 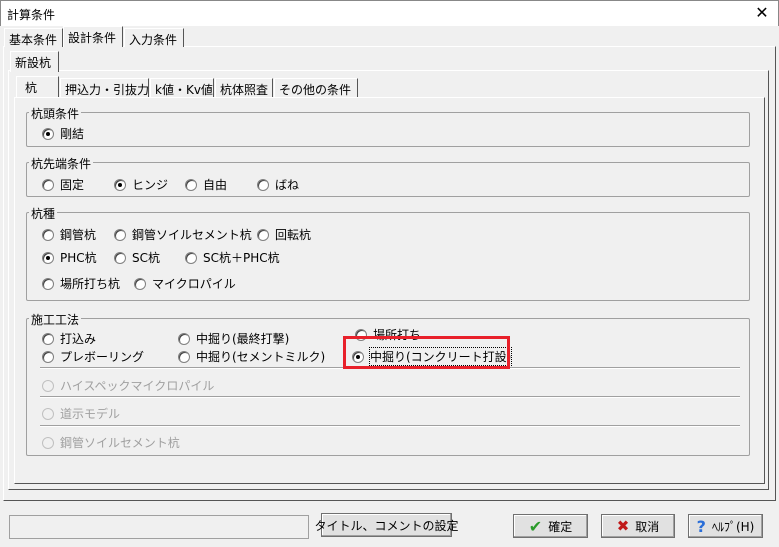 I want to click on help-button: ? ﾍﾙﾌﾟ(H), so click(x=725, y=526).